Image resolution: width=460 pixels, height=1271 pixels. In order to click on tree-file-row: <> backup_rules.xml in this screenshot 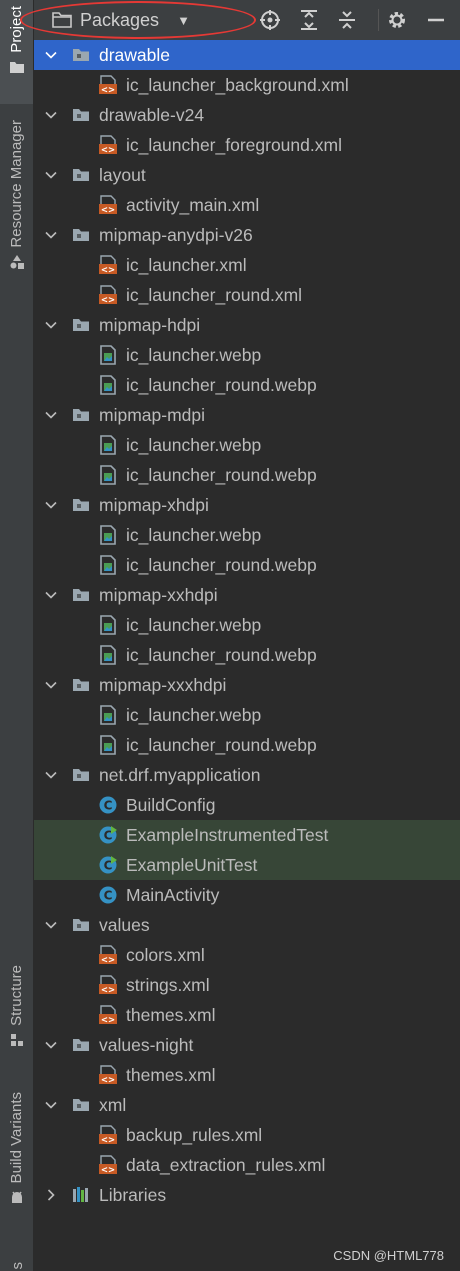, I will do `click(247, 1135)`.